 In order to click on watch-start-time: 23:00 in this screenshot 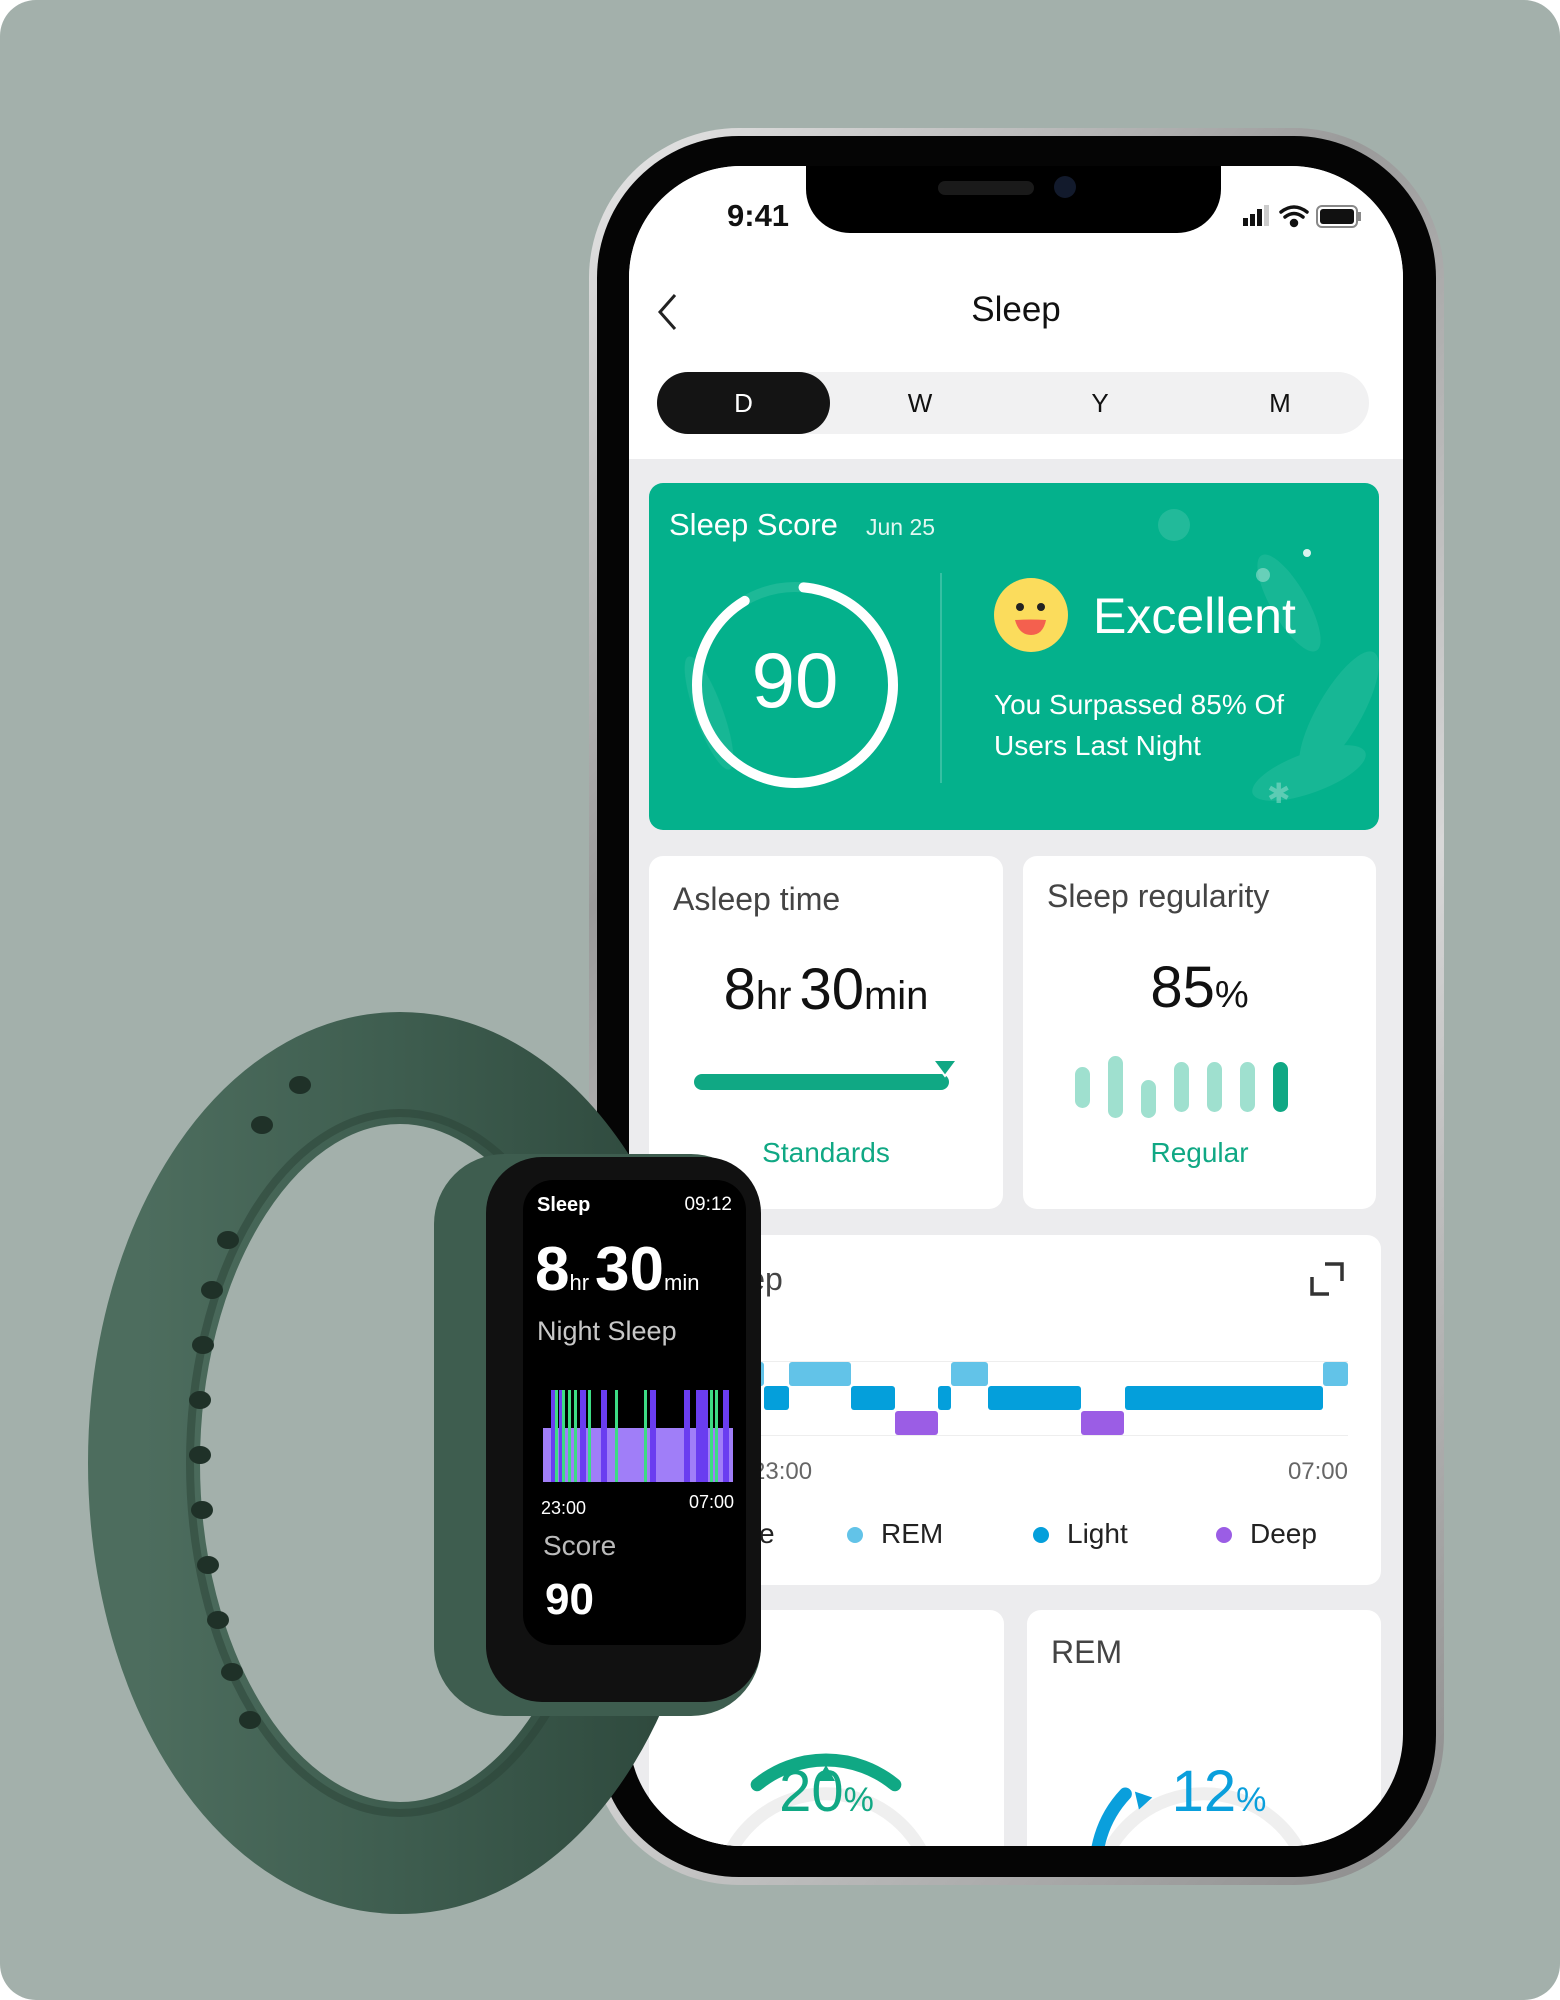, I will do `click(564, 1508)`.